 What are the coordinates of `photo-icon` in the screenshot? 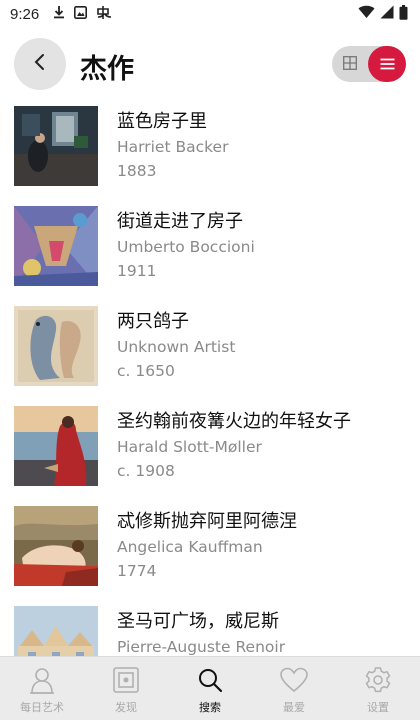 It's located at (81, 14).